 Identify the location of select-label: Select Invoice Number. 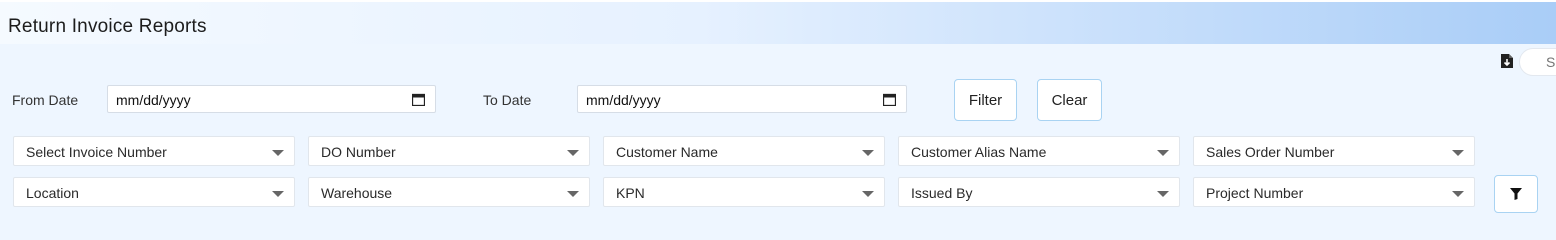
(96, 152).